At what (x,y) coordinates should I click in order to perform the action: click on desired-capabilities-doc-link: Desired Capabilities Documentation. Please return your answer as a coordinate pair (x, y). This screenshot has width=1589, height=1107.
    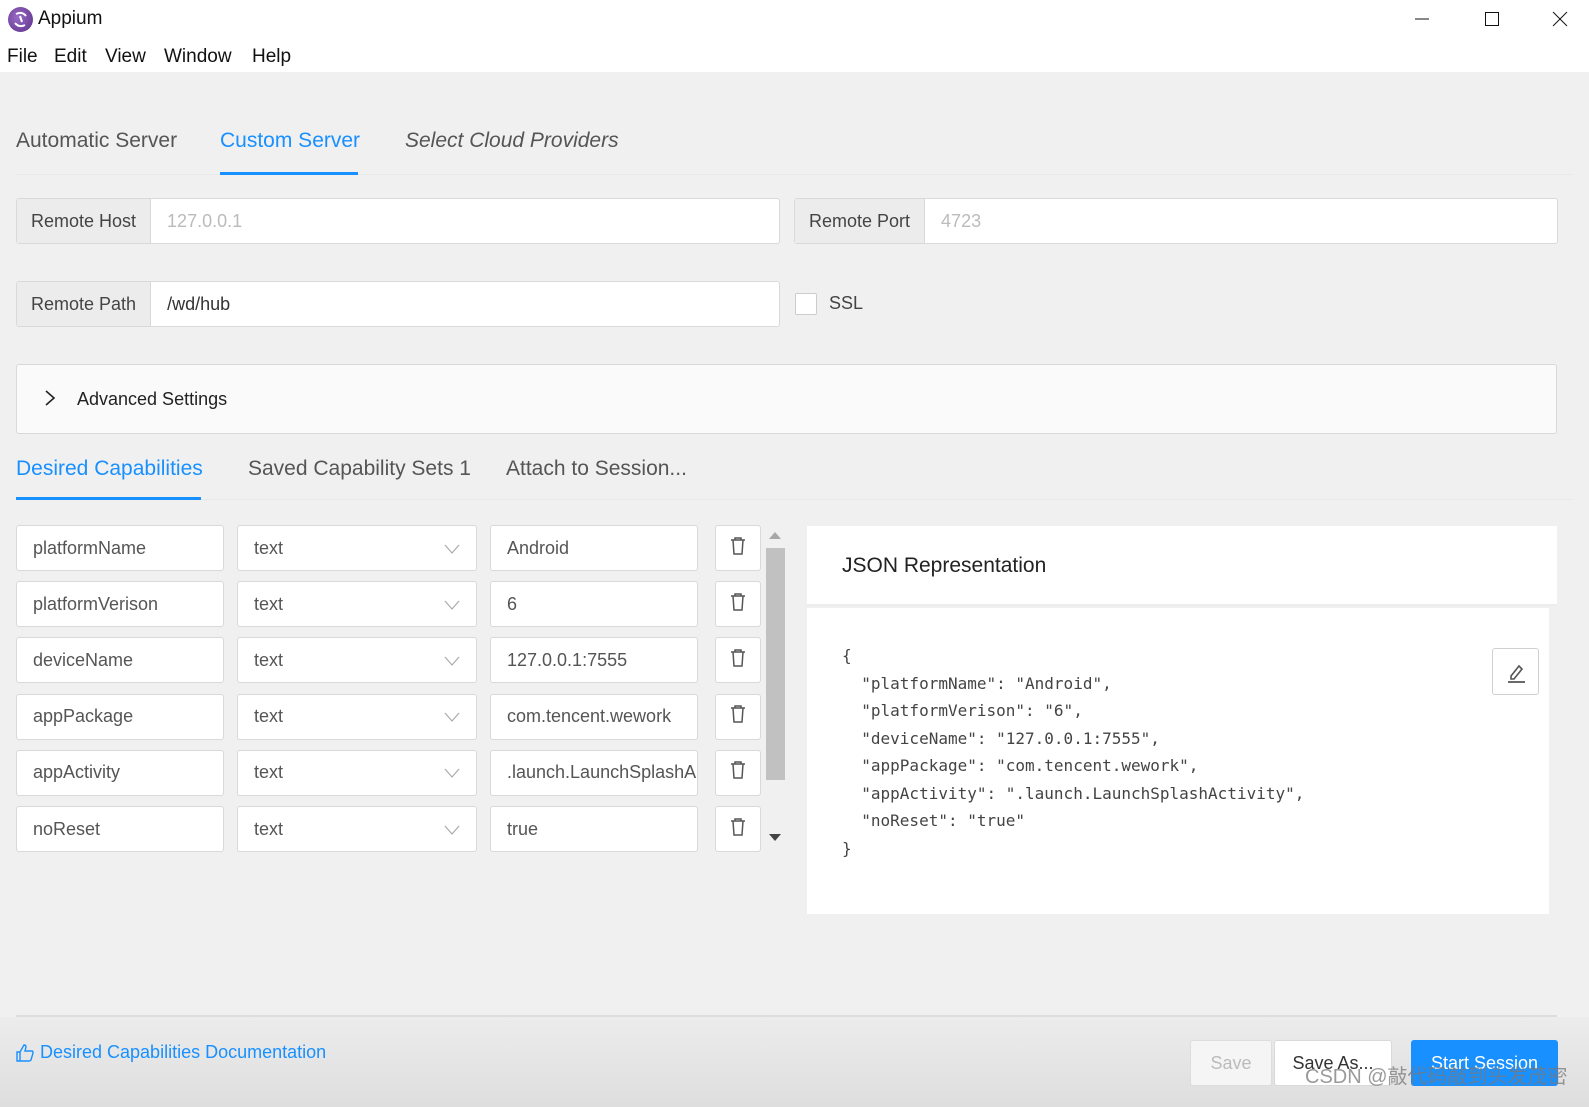
    Looking at the image, I should click on (171, 1052).